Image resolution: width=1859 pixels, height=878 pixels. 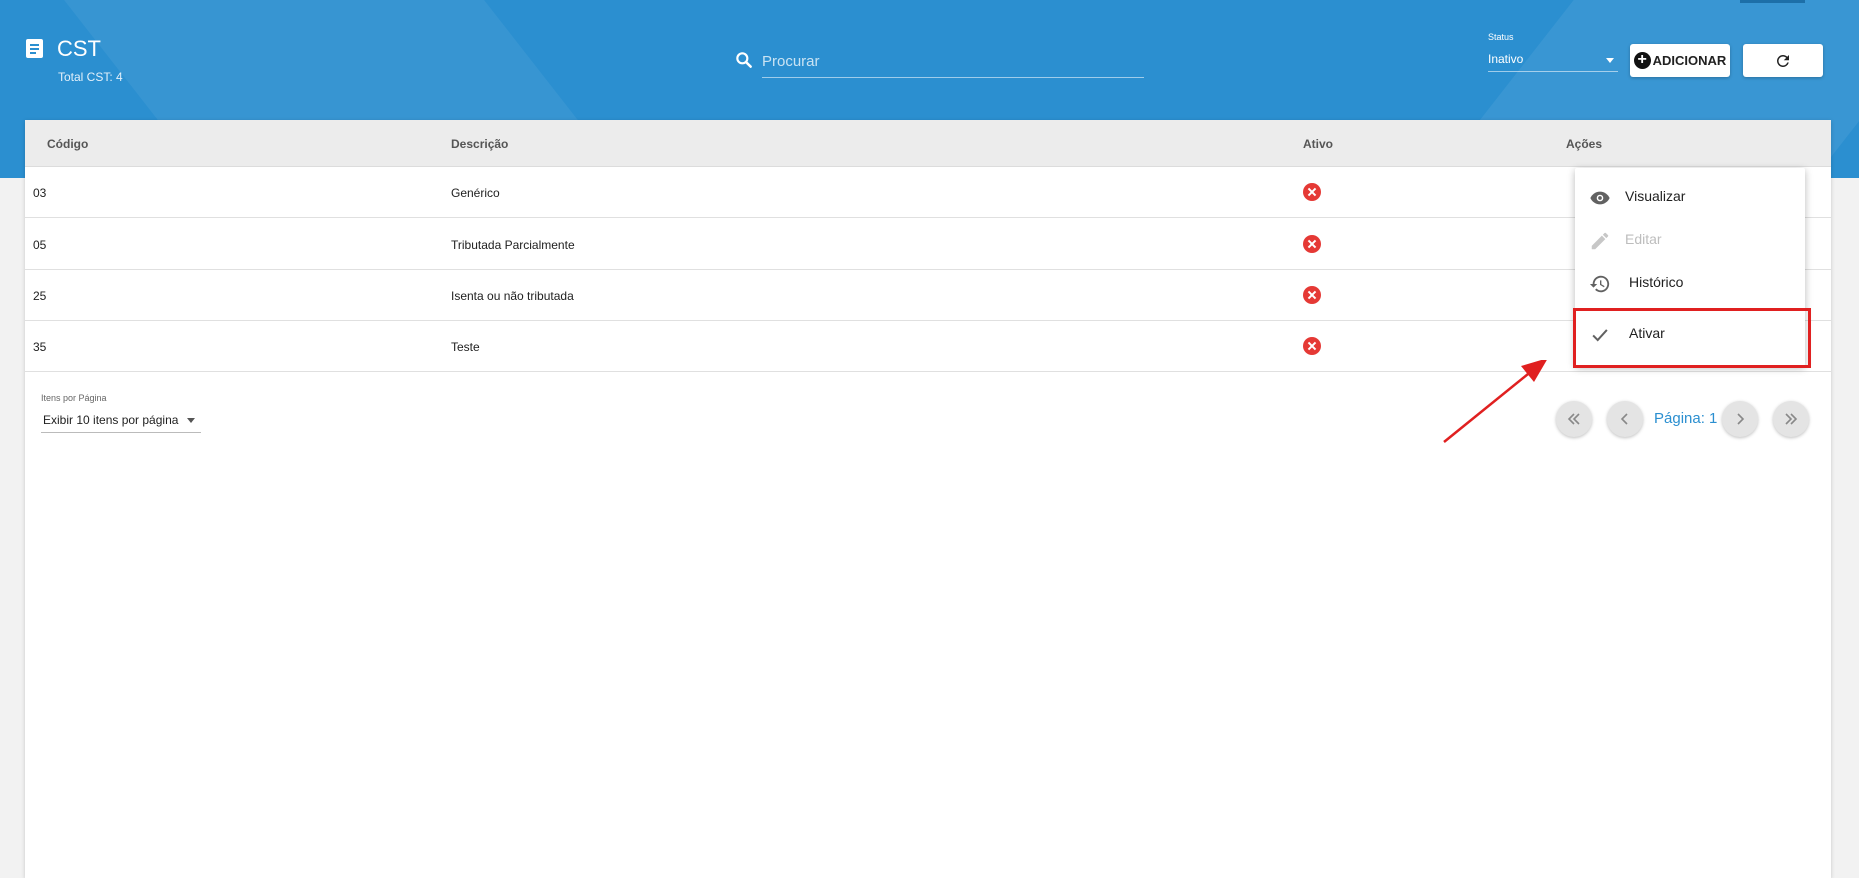 I want to click on document-icon, so click(x=34, y=48).